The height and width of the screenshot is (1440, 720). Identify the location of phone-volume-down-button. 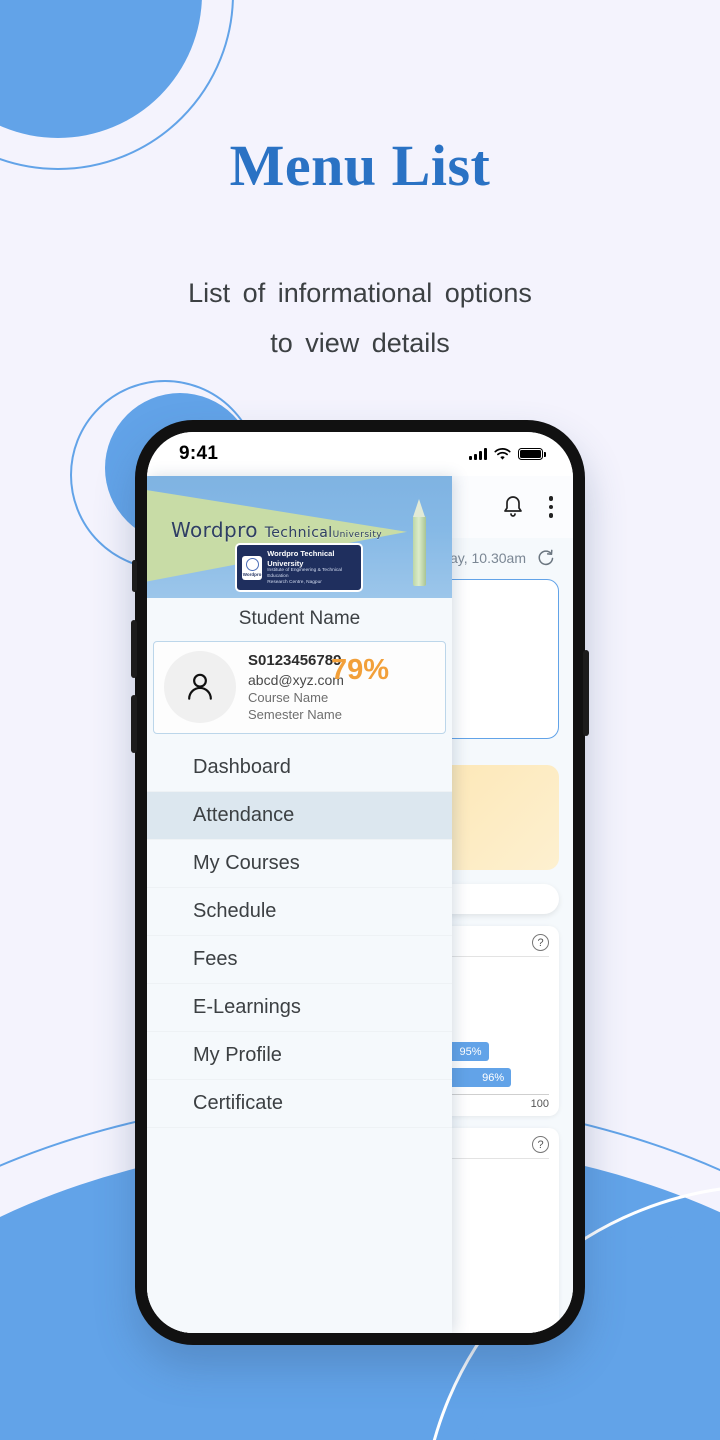
(134, 724).